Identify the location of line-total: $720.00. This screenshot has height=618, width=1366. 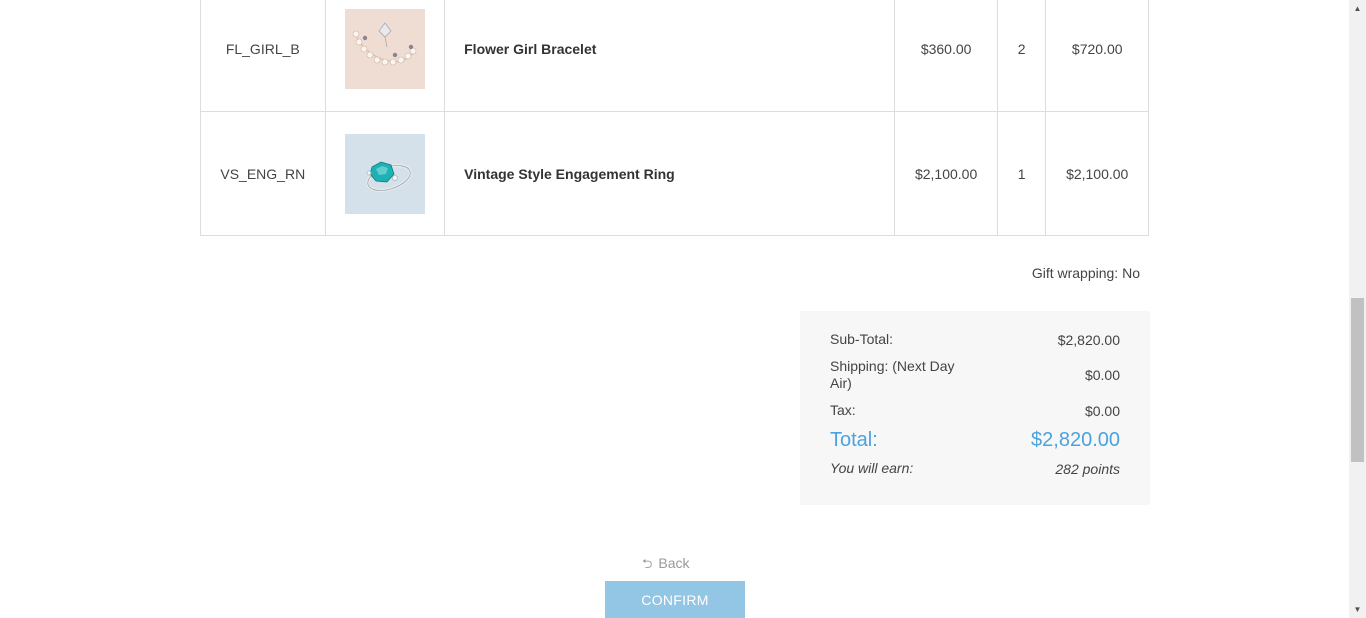
(1097, 56).